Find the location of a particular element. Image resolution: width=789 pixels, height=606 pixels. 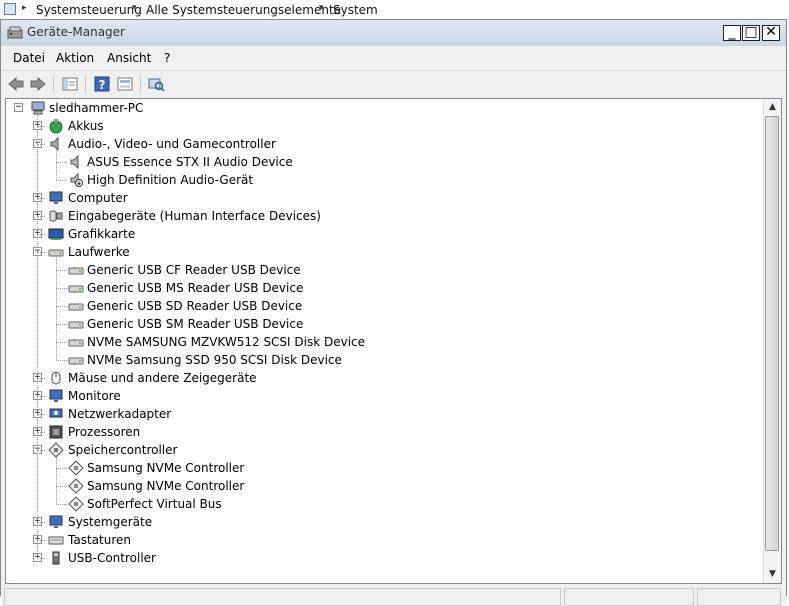

tree-category: + Akkus is located at coordinates (385, 126).